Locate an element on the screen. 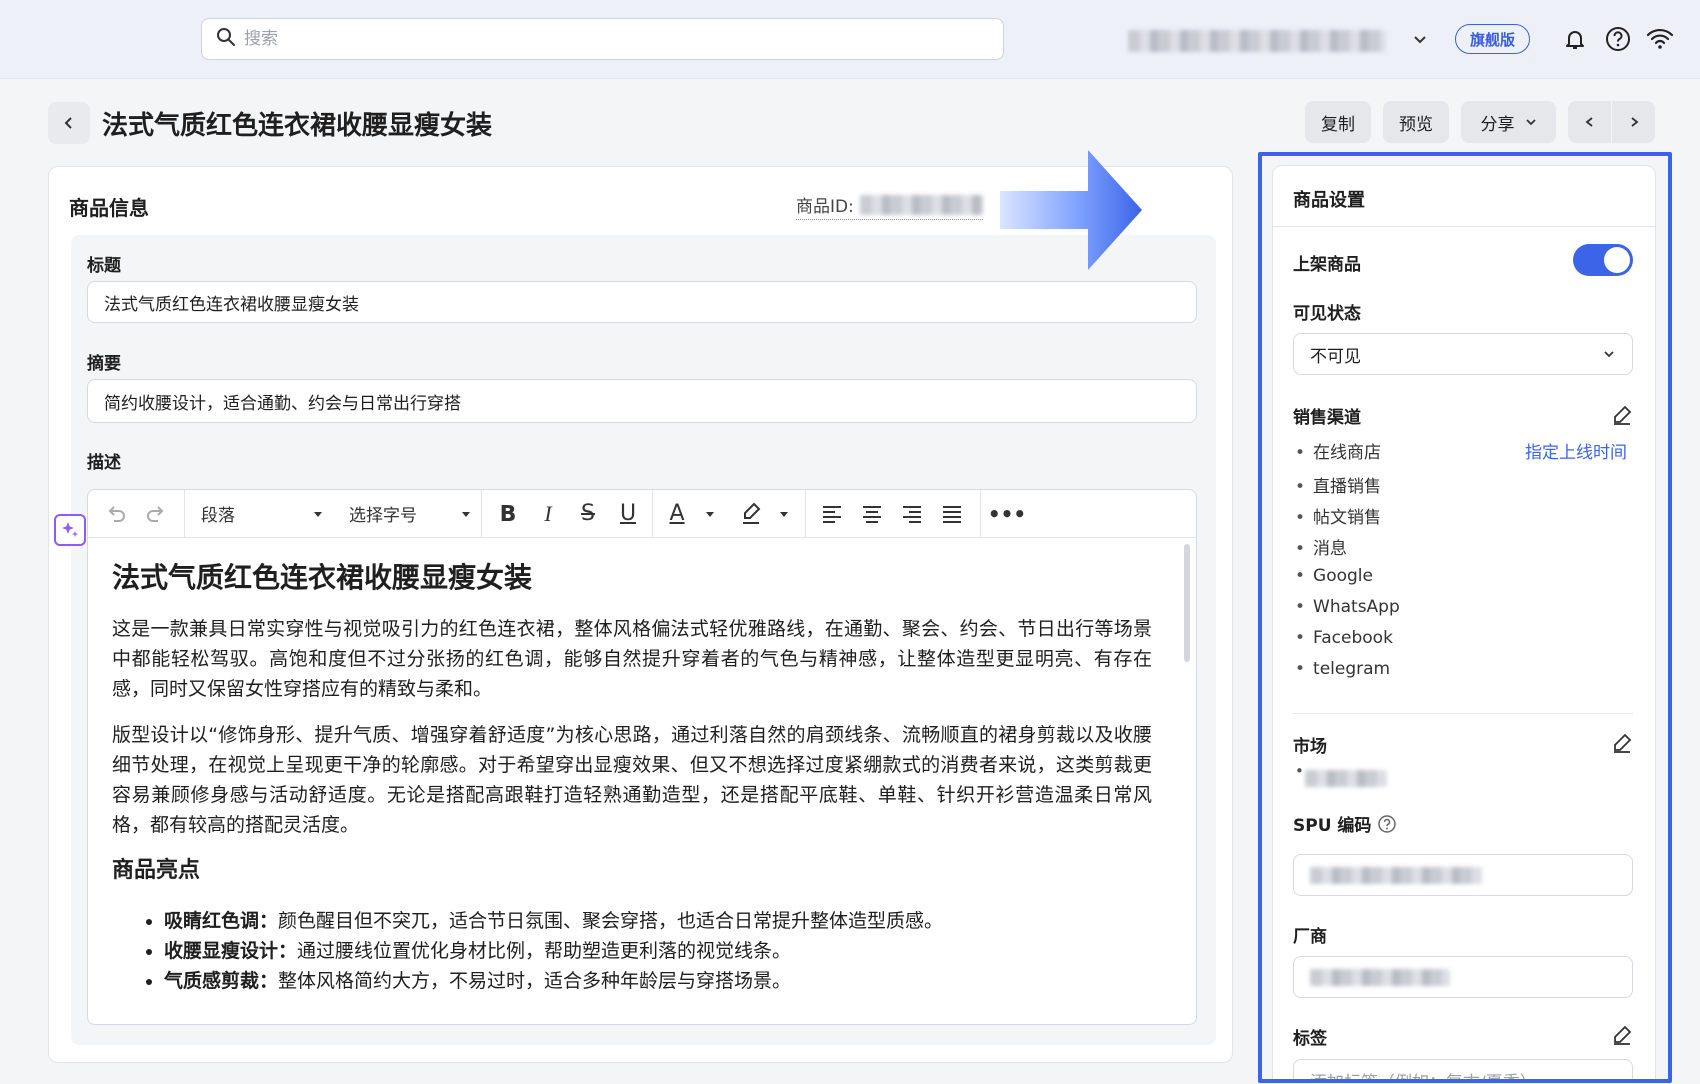  back-button is located at coordinates (69, 123).